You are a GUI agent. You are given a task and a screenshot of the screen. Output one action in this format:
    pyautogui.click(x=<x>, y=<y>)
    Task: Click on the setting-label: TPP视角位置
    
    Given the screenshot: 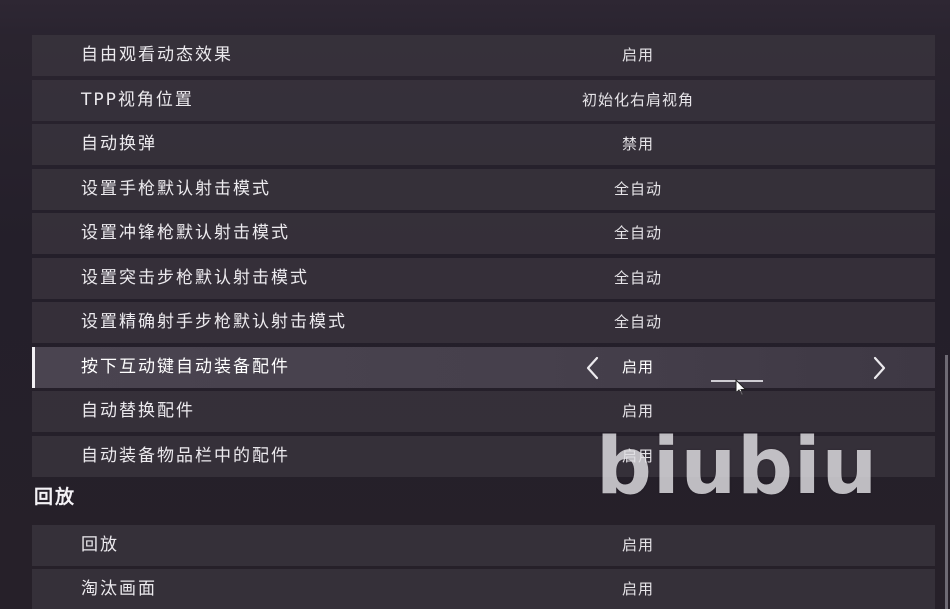 What is the action you would take?
    pyautogui.click(x=137, y=100)
    